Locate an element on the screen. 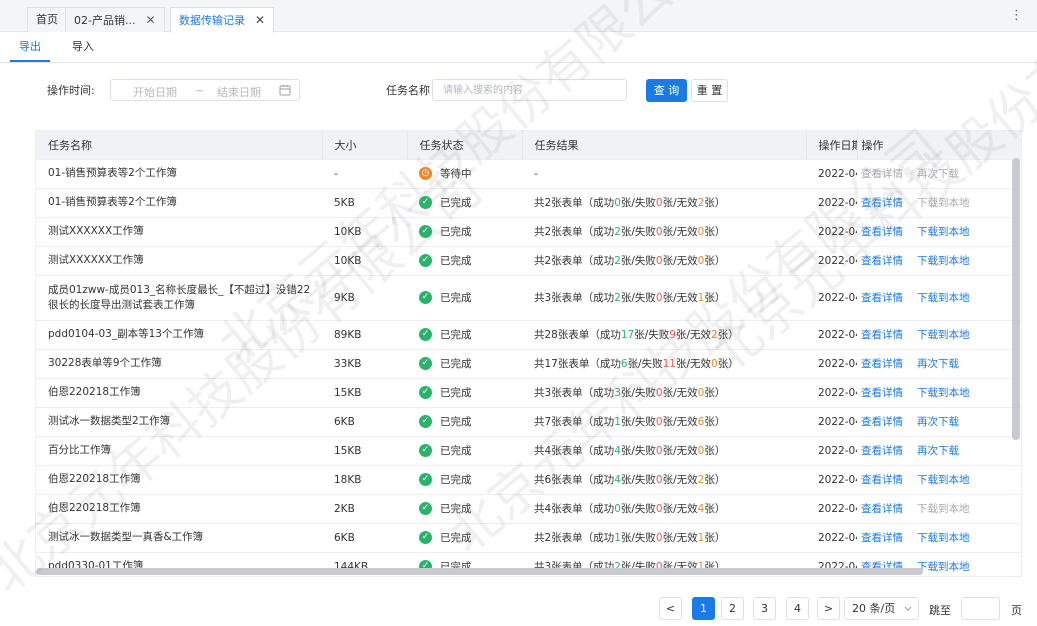 The width and height of the screenshot is (1037, 626). task-name-cell: 30228表单等9个工作簿 is located at coordinates (179, 364).